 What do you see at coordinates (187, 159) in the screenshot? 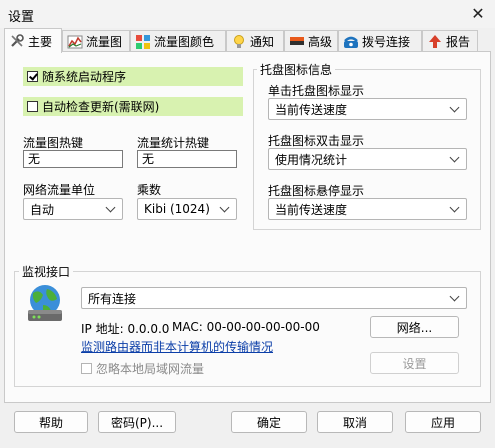
I see `stats-hotkey-field: 无` at bounding box center [187, 159].